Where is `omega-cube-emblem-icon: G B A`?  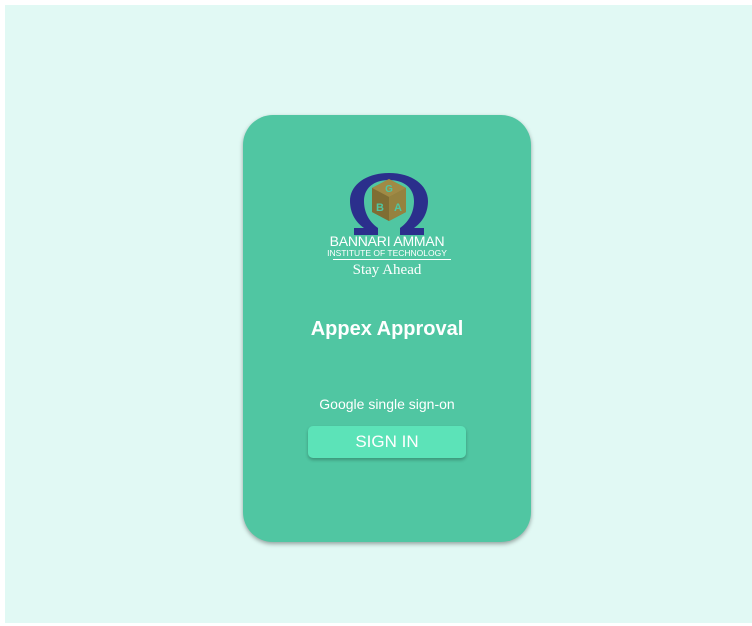 omega-cube-emblem-icon: G B A is located at coordinates (389, 204).